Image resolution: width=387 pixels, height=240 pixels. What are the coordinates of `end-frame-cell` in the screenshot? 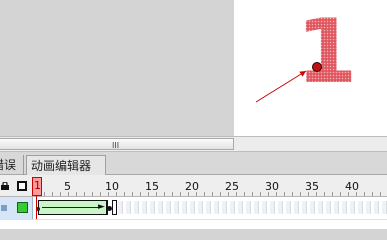 It's located at (114, 207).